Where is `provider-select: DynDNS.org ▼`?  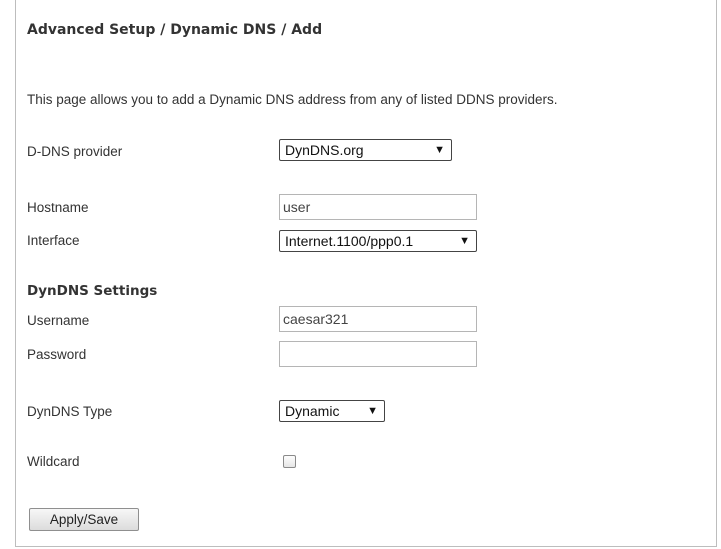
provider-select: DynDNS.org ▼ is located at coordinates (365, 150).